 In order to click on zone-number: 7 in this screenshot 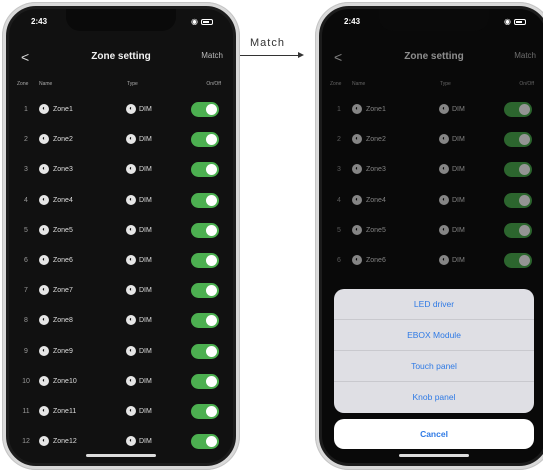, I will do `click(26, 291)`.